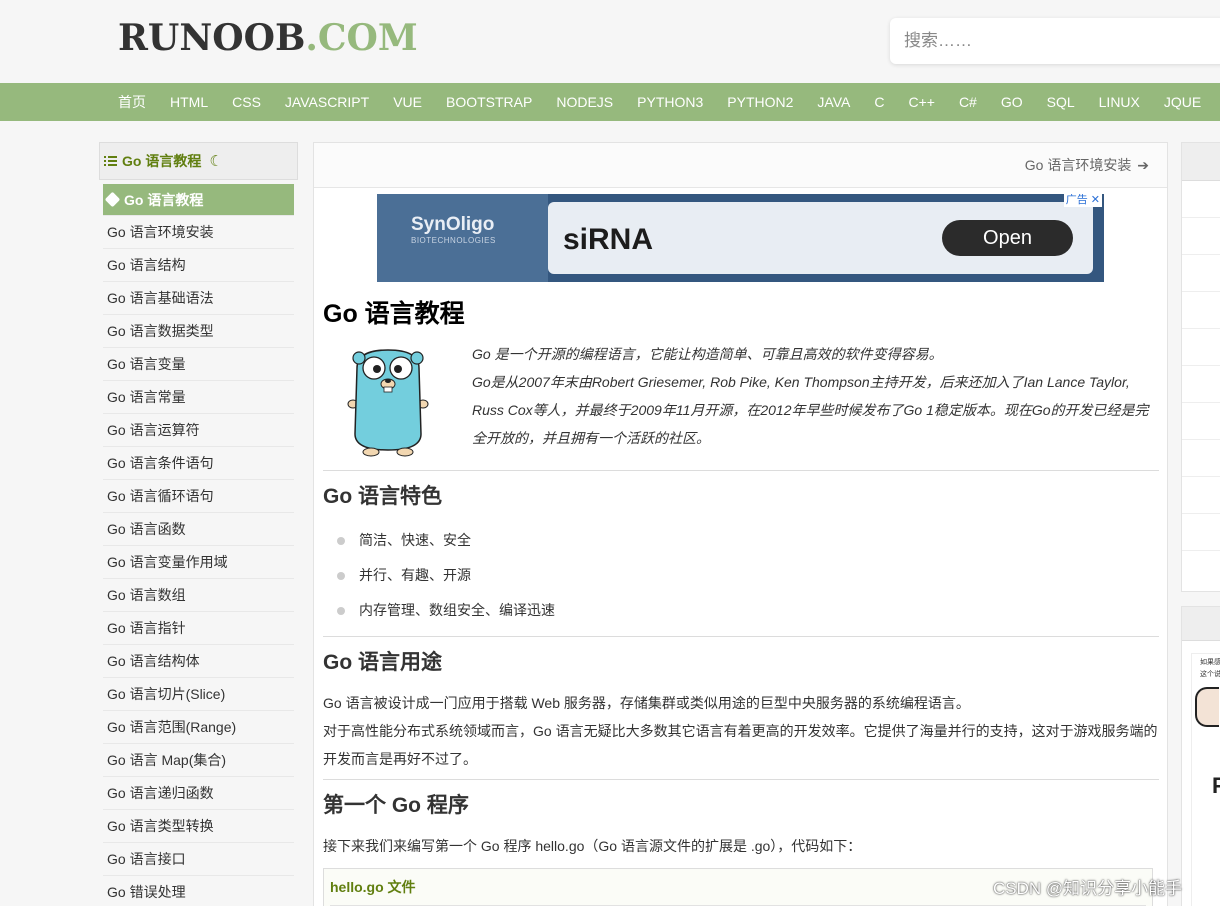  I want to click on sidebar-title: Go 语言教程, so click(162, 161).